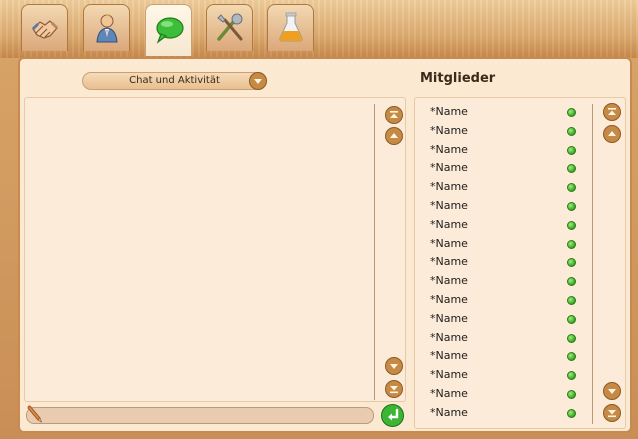 The image size is (638, 439). I want to click on handshake-icon, so click(44, 29).